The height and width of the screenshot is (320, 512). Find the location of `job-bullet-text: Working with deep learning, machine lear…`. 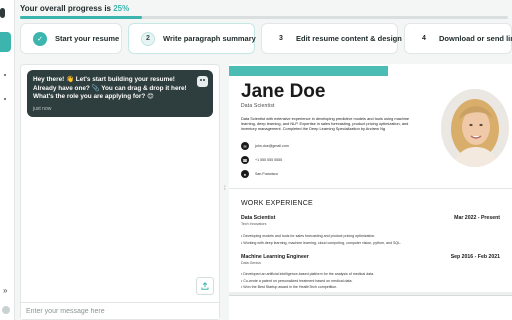

job-bullet-text: Working with deep learning, machine lear… is located at coordinates (322, 243).